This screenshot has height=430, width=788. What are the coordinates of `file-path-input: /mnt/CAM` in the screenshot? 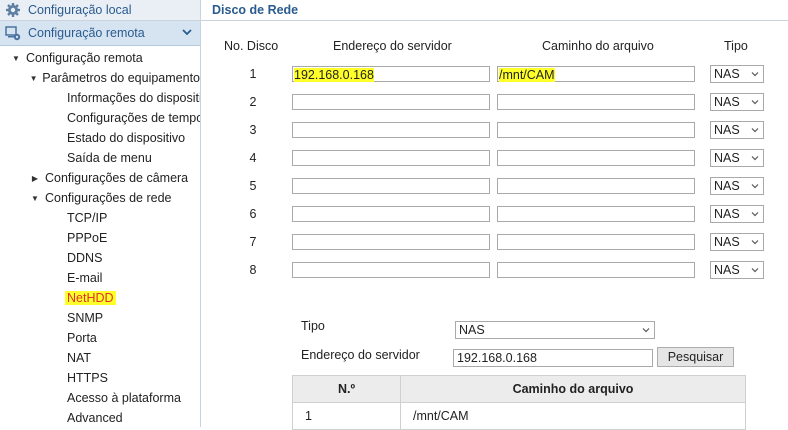 It's located at (596, 74).